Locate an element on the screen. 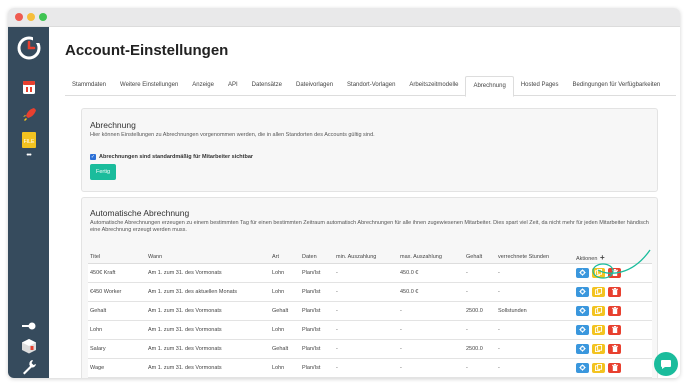 The height and width of the screenshot is (385, 688). page-title: Account-Einstellungen is located at coordinates (147, 50).